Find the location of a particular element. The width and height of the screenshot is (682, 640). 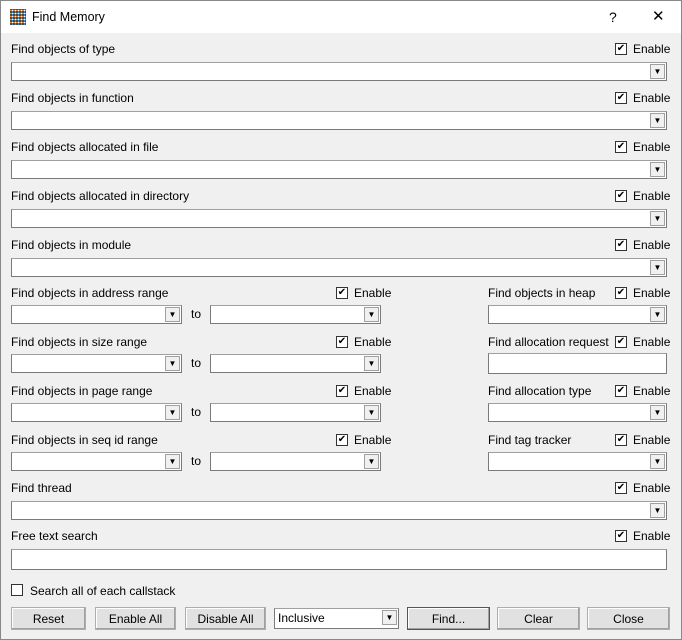

close-window-button: ✕ is located at coordinates (658, 16).